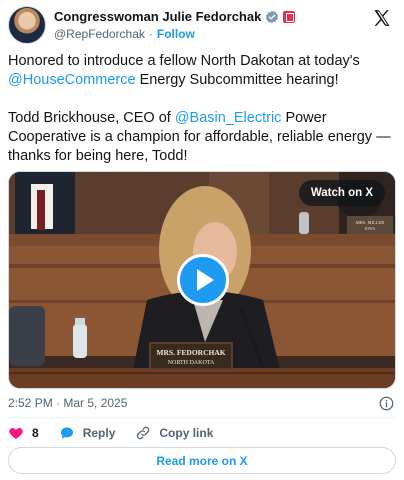 Image resolution: width=404 pixels, height=480 pixels. I want to click on handle-row: @RepFedorchak · Follow, so click(124, 34).